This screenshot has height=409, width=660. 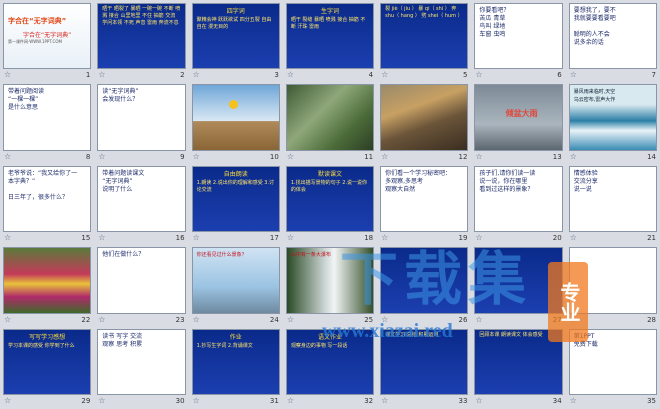 What do you see at coordinates (235, 36) in the screenshot?
I see `slide-preview: 四字词 聚精会神 跃跃欲试 四分五裂 自由自在 漫无目的` at bounding box center [235, 36].